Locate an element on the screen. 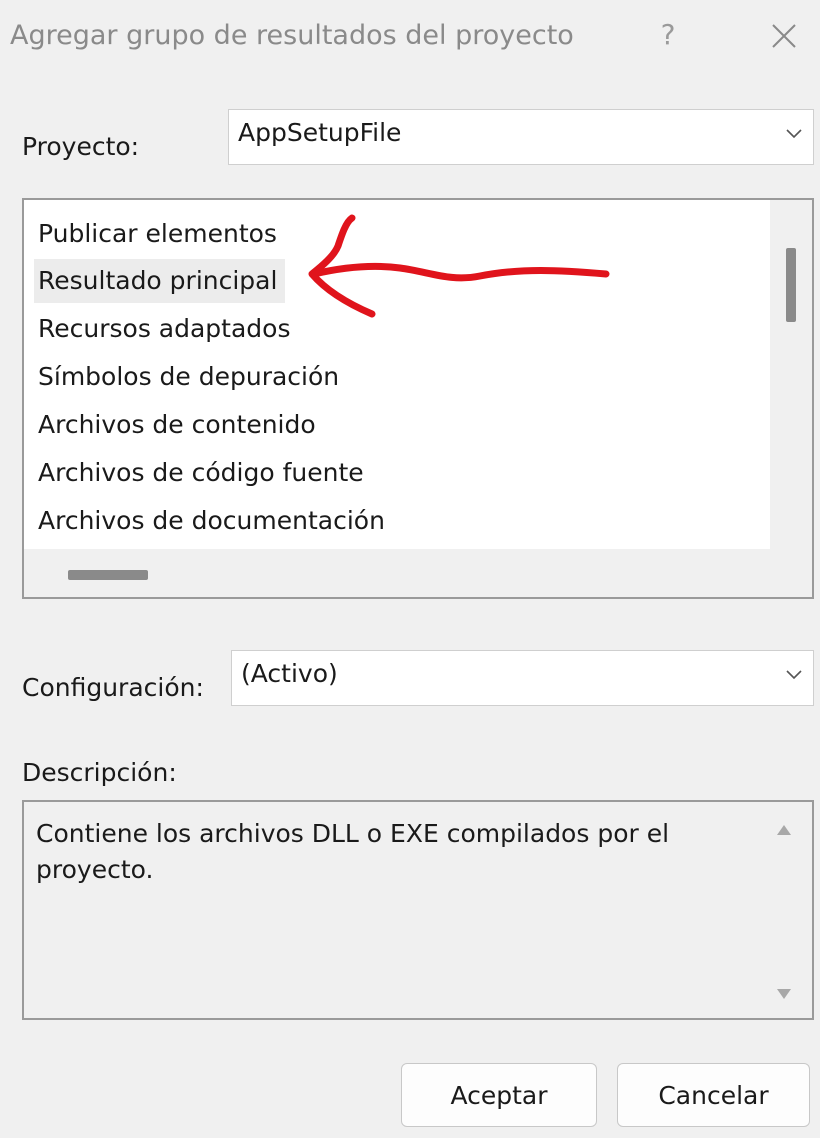 This screenshot has width=820, height=1138. list-item: Archivos de contenido is located at coordinates (179, 425).